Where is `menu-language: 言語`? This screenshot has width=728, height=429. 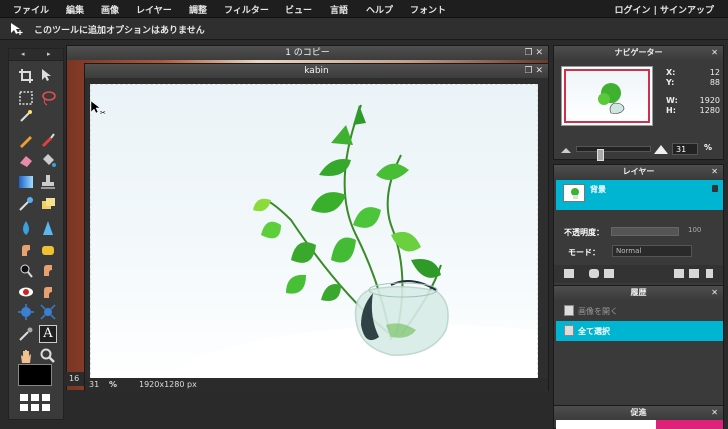
menu-language: 言語 is located at coordinates (339, 9).